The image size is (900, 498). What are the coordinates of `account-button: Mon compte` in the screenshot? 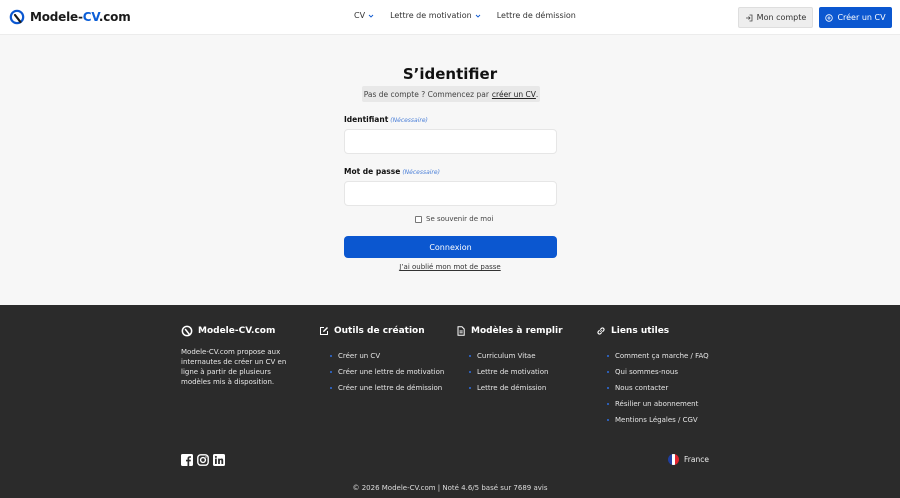 It's located at (775, 17).